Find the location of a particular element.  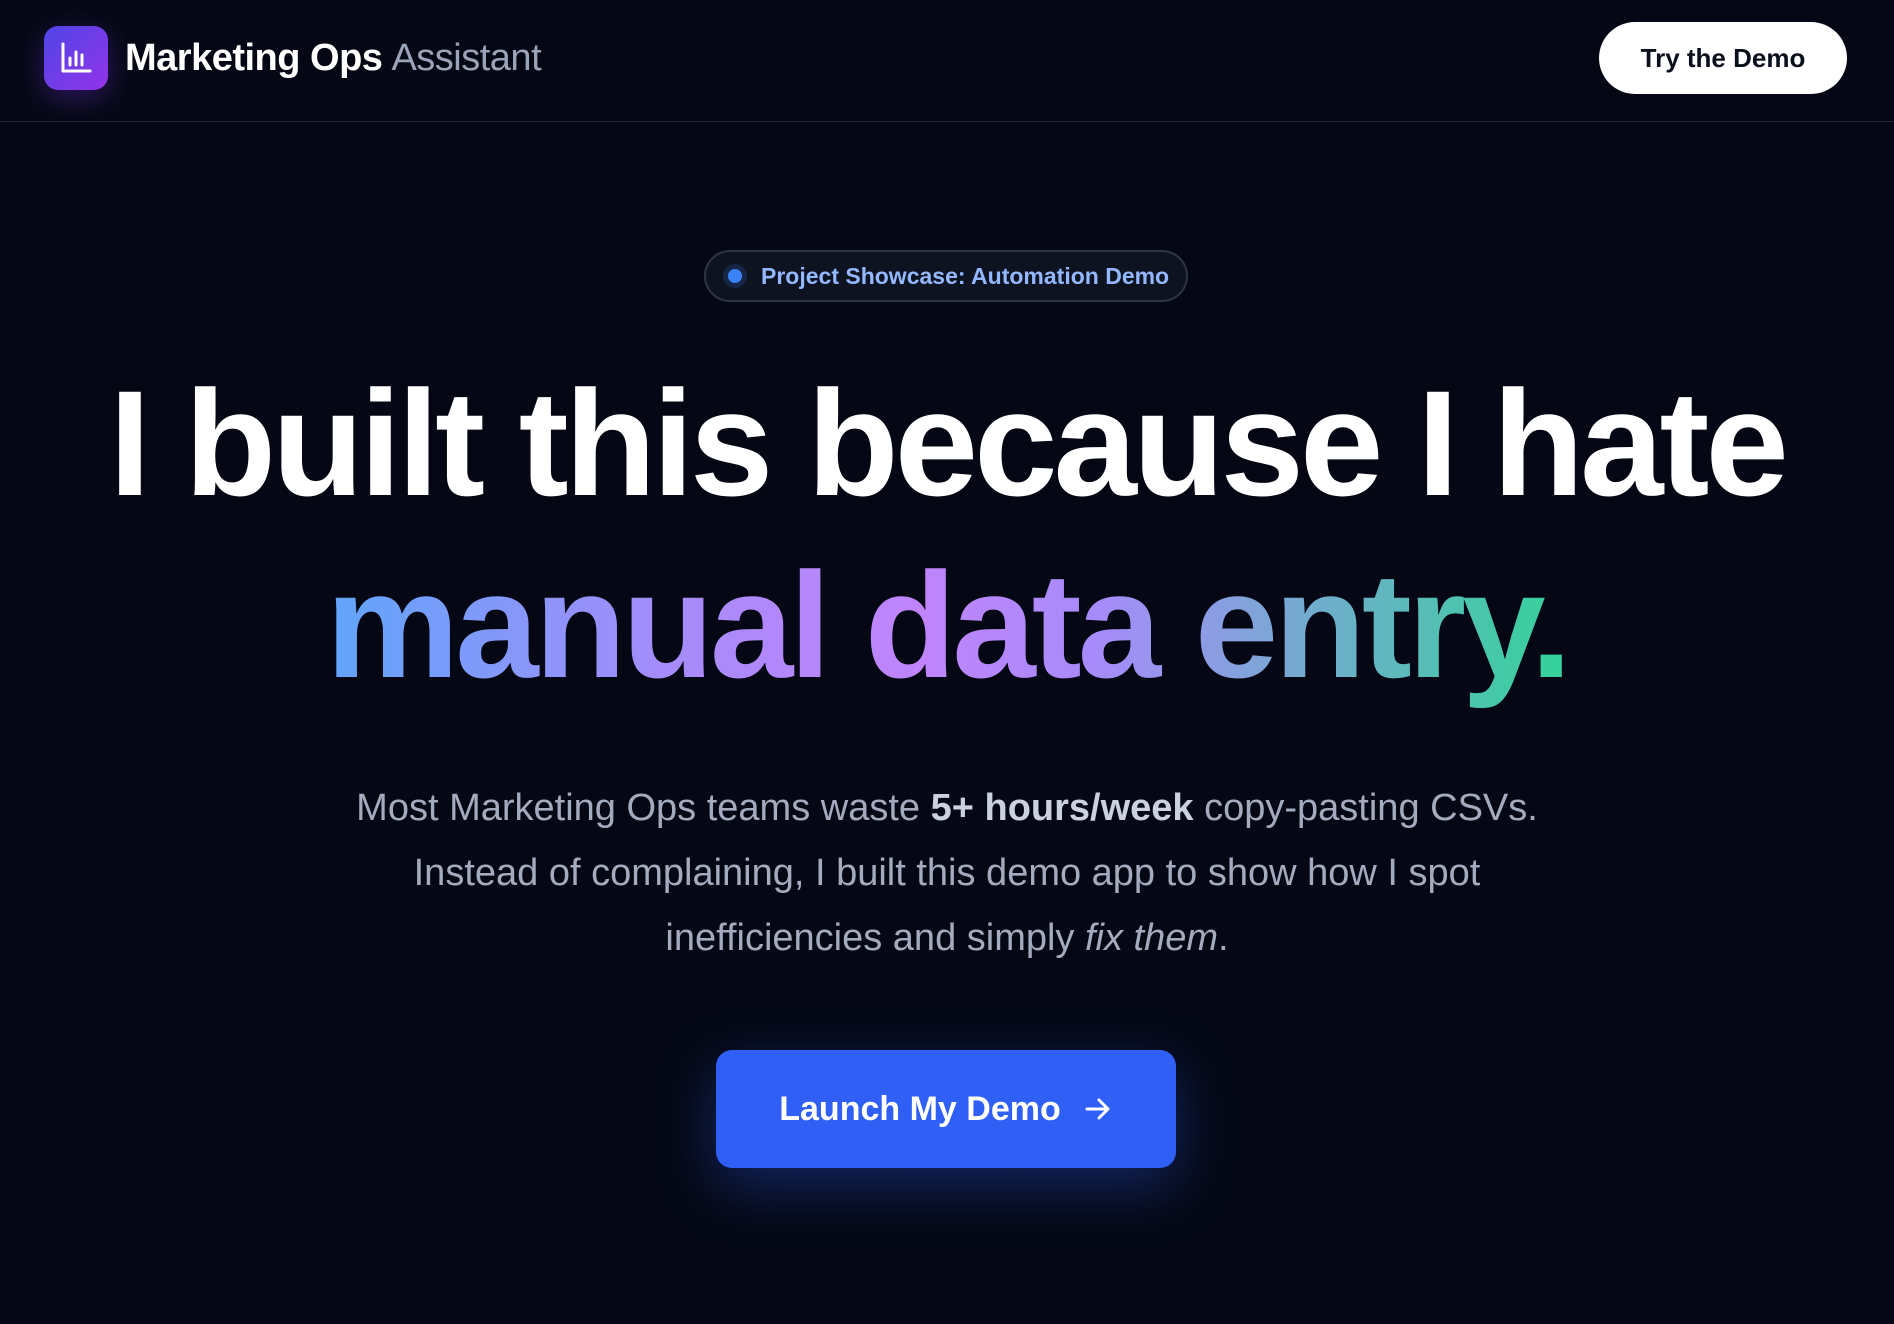

headline-gradient-text: manual data entry. is located at coordinates (948, 625).